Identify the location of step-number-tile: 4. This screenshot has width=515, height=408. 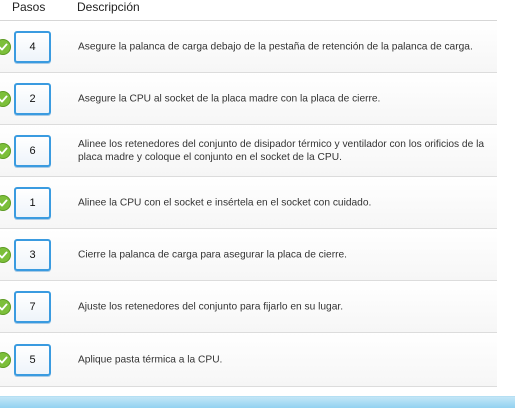
(32, 46).